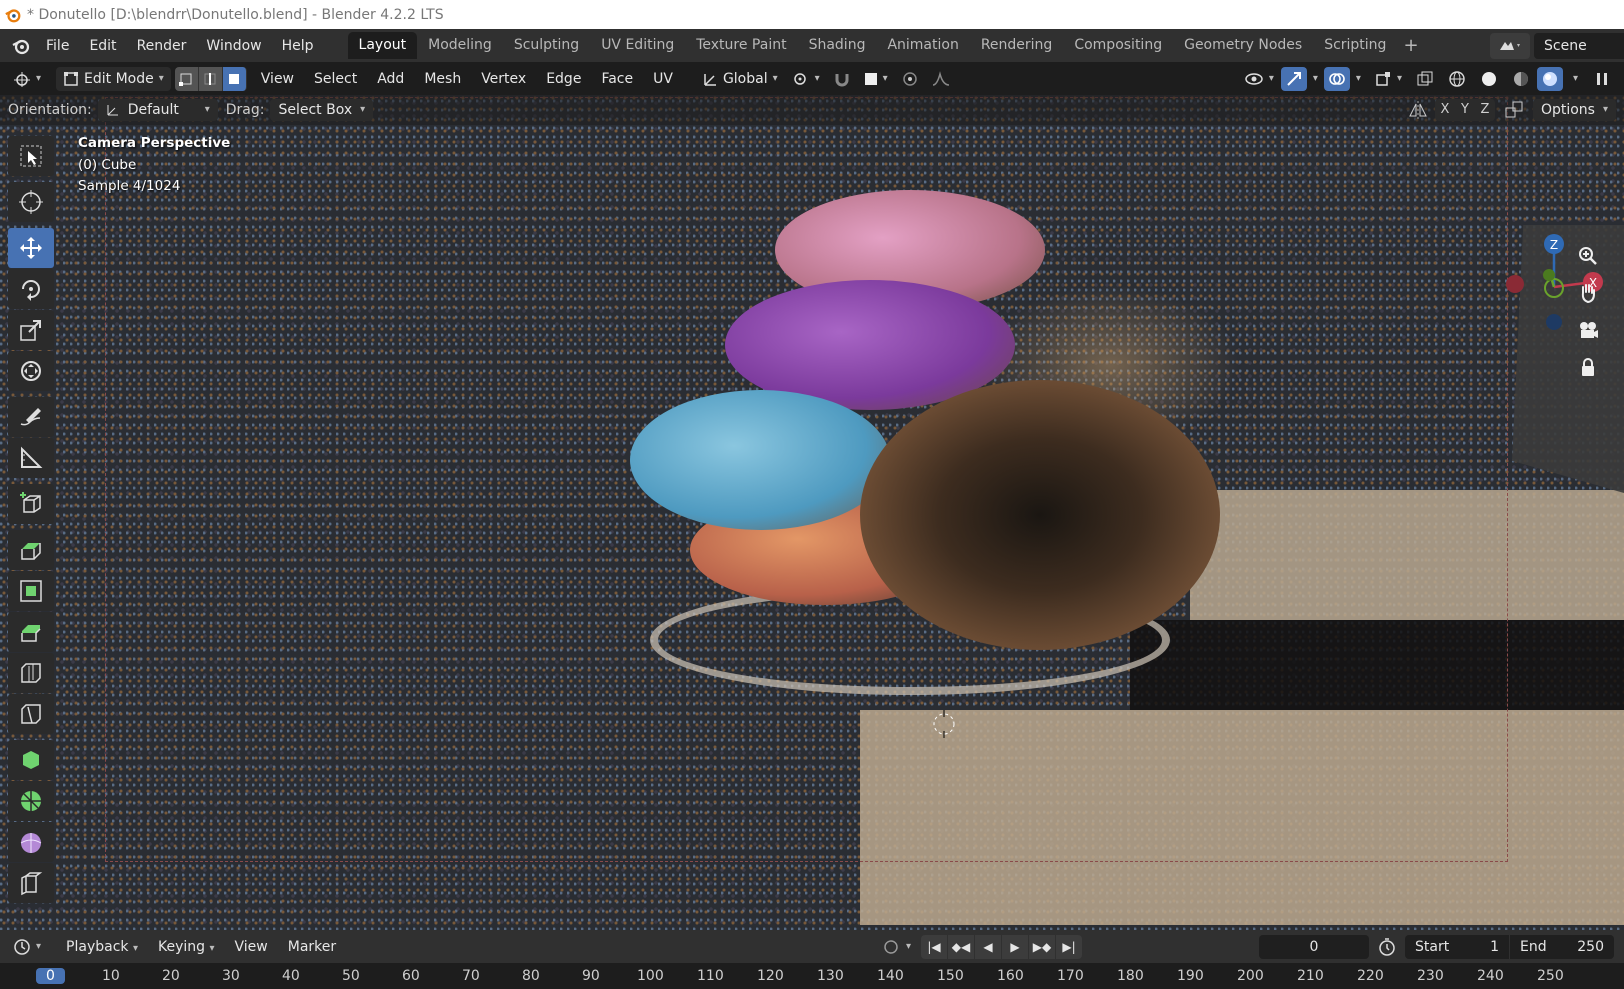 Image resolution: width=1624 pixels, height=989 pixels. I want to click on play-button: ▶, so click(1015, 946).